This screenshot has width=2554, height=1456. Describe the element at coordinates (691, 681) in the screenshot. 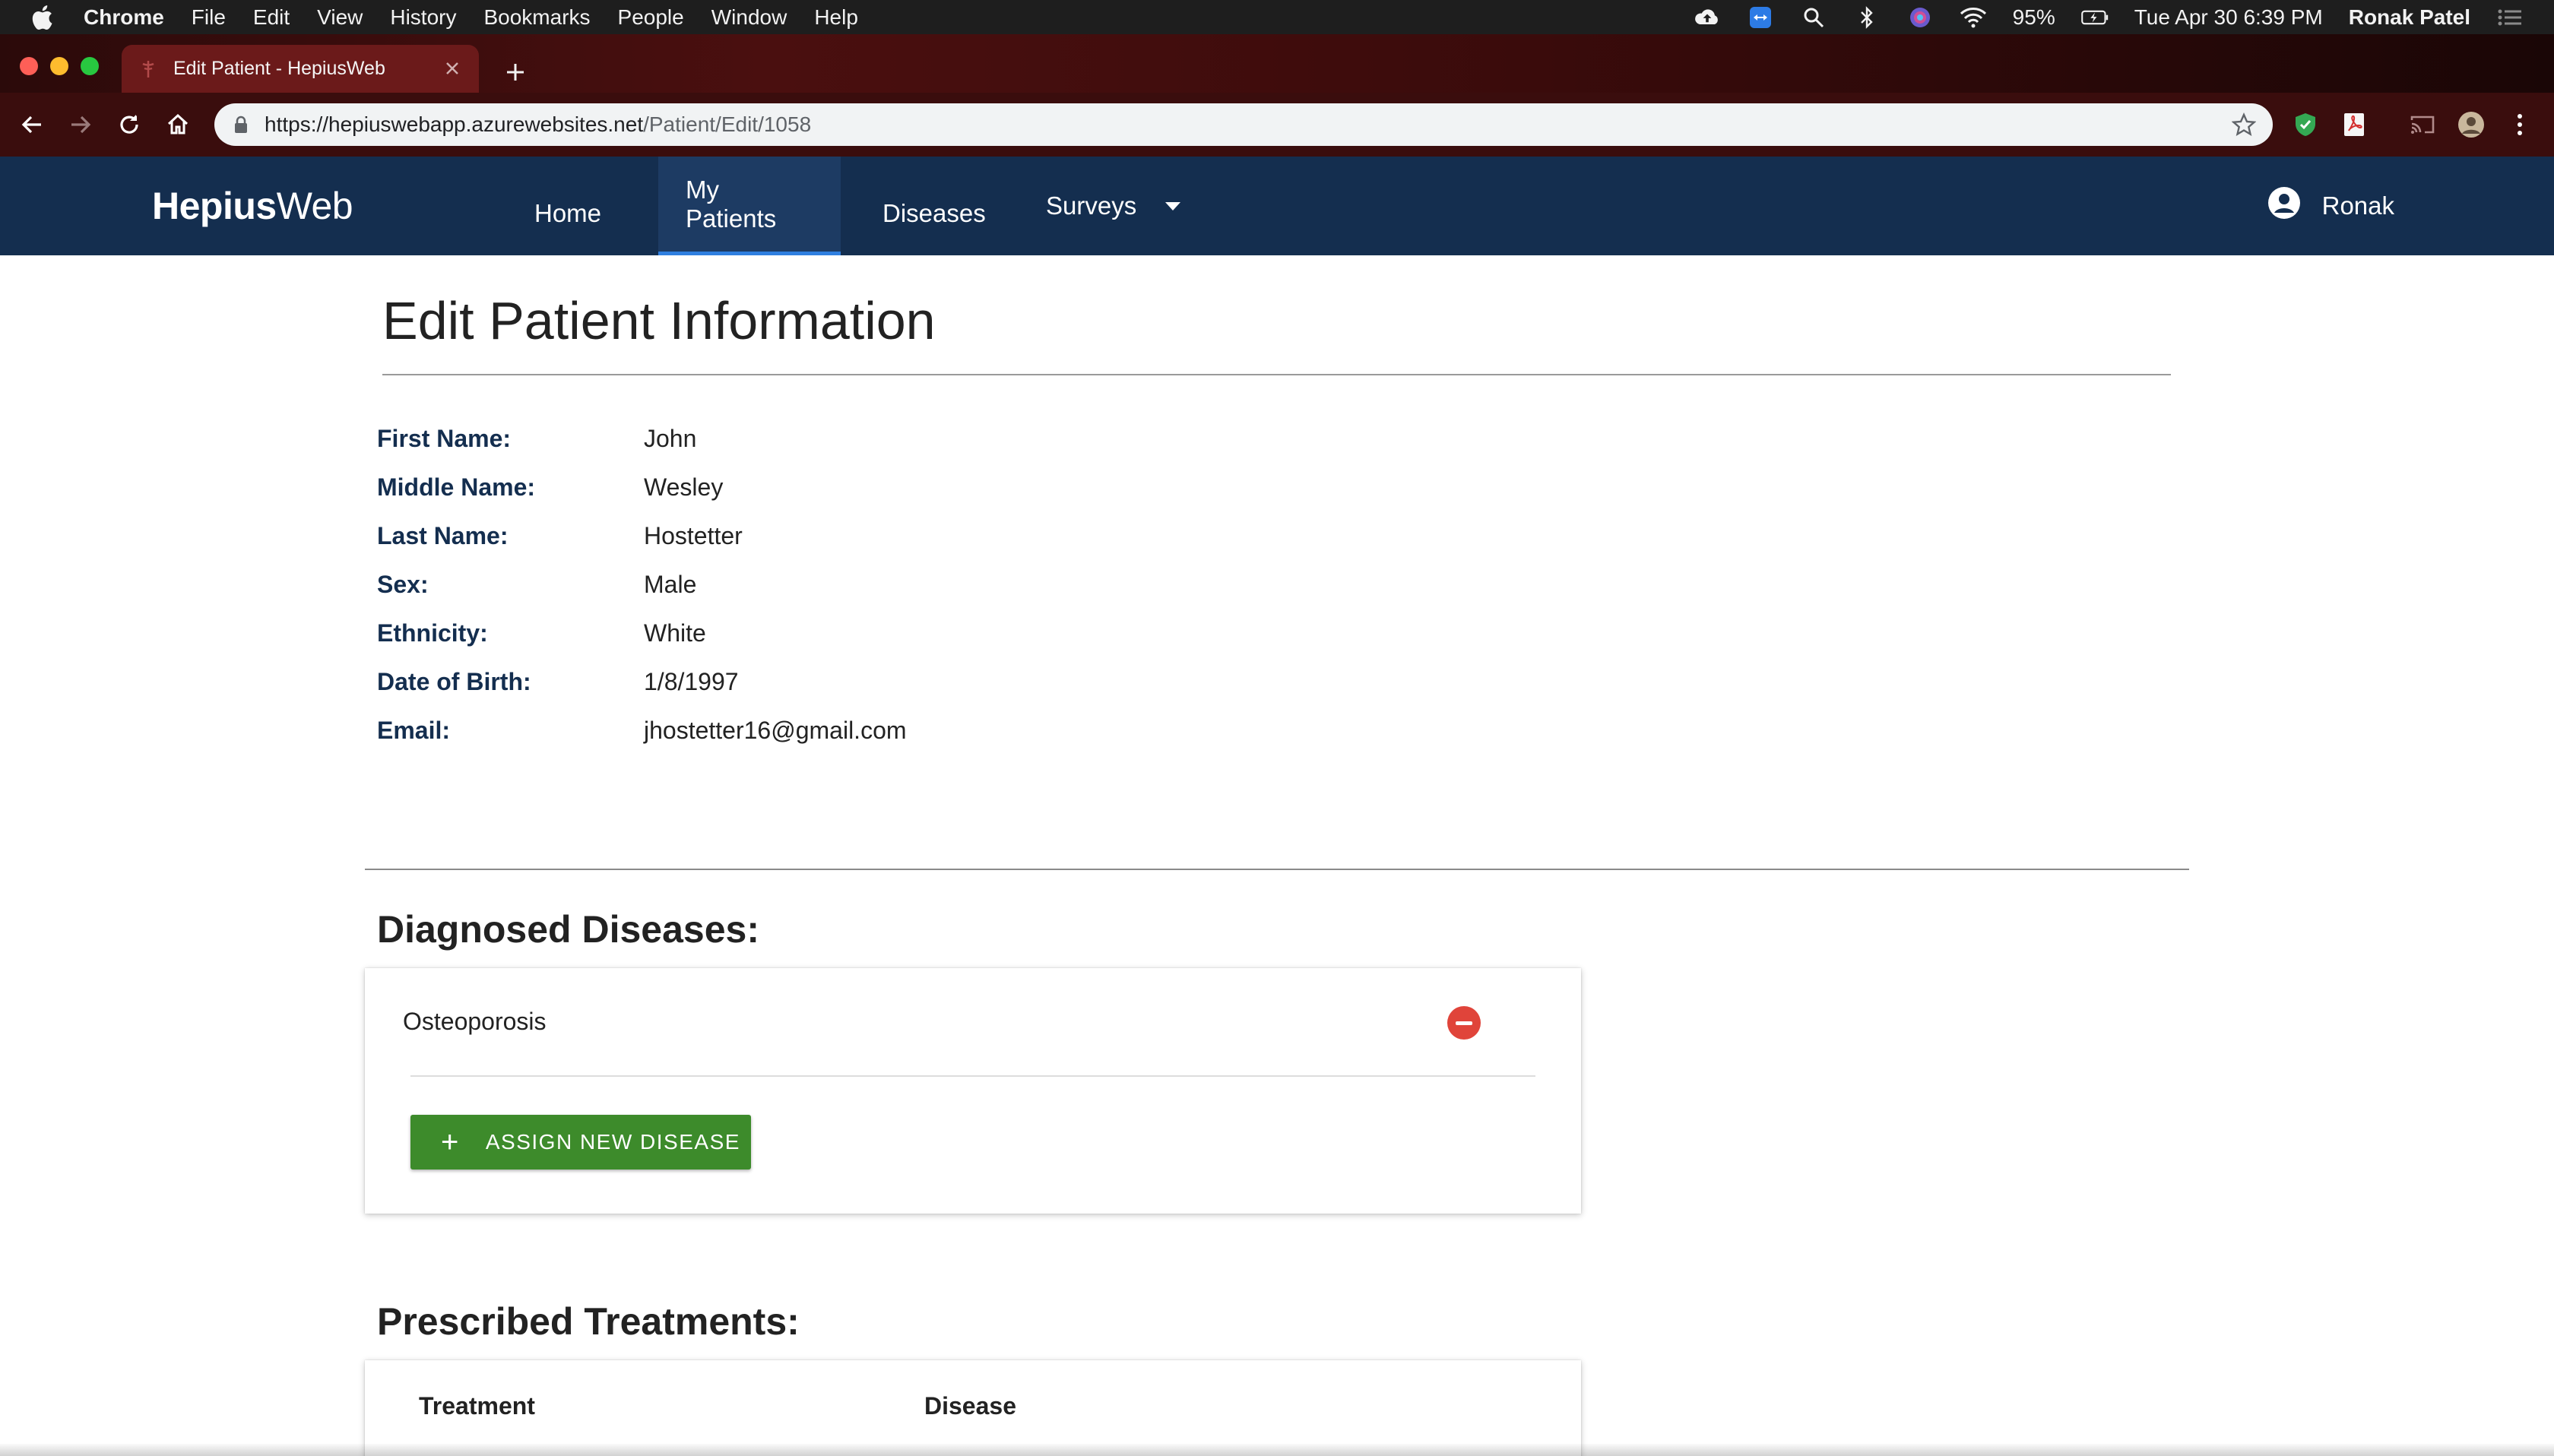

I see `field-value: 1/8/1997` at that location.